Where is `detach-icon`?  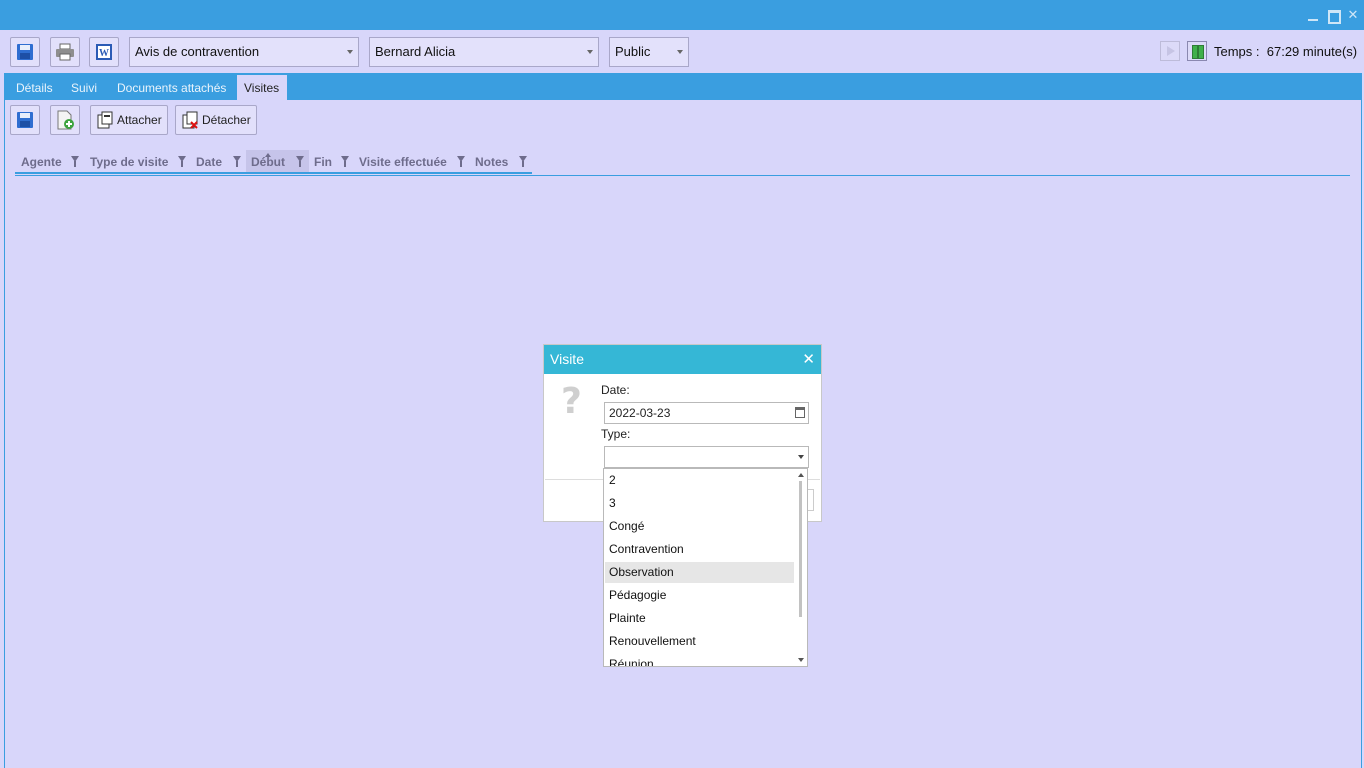
detach-icon is located at coordinates (190, 120).